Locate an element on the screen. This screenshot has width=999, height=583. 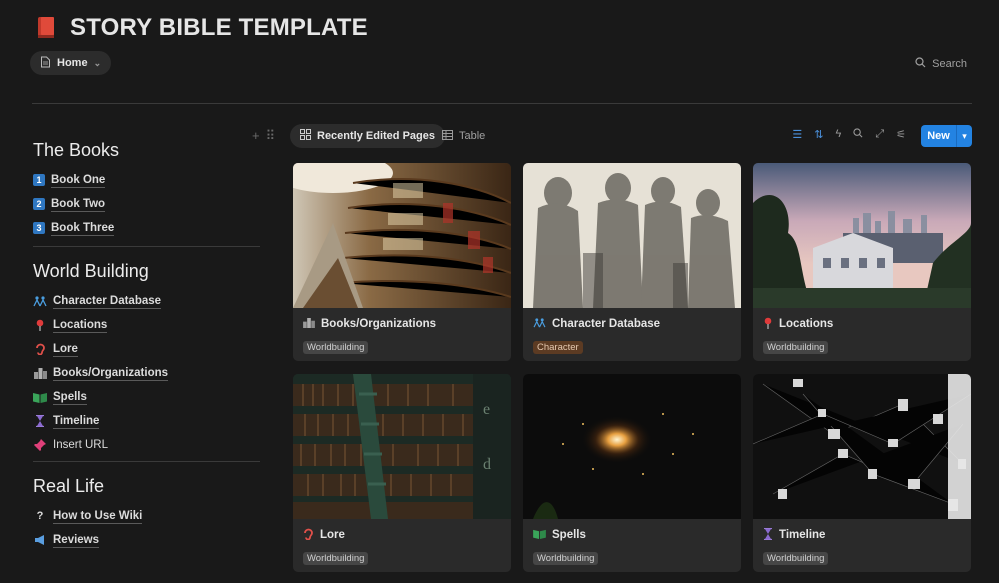
tab-label: Recently Edited Pages is located at coordinates (376, 136).